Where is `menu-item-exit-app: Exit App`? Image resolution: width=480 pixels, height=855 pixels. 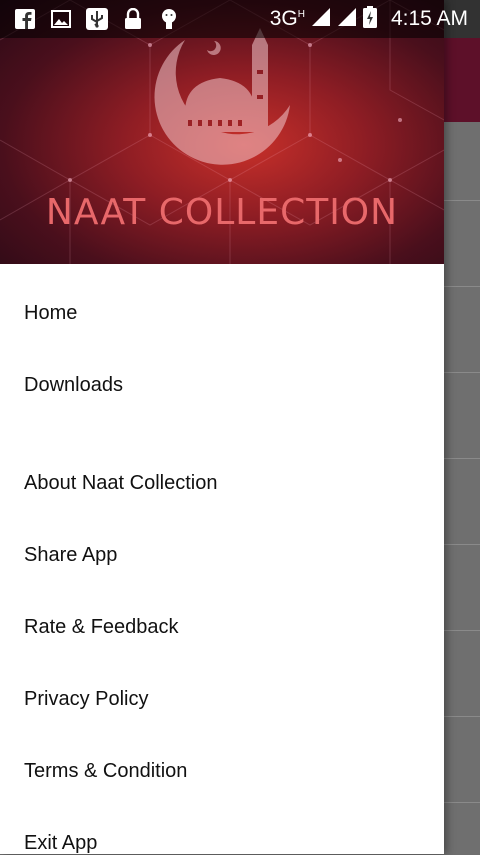
menu-item-exit-app: Exit App is located at coordinates (60, 843).